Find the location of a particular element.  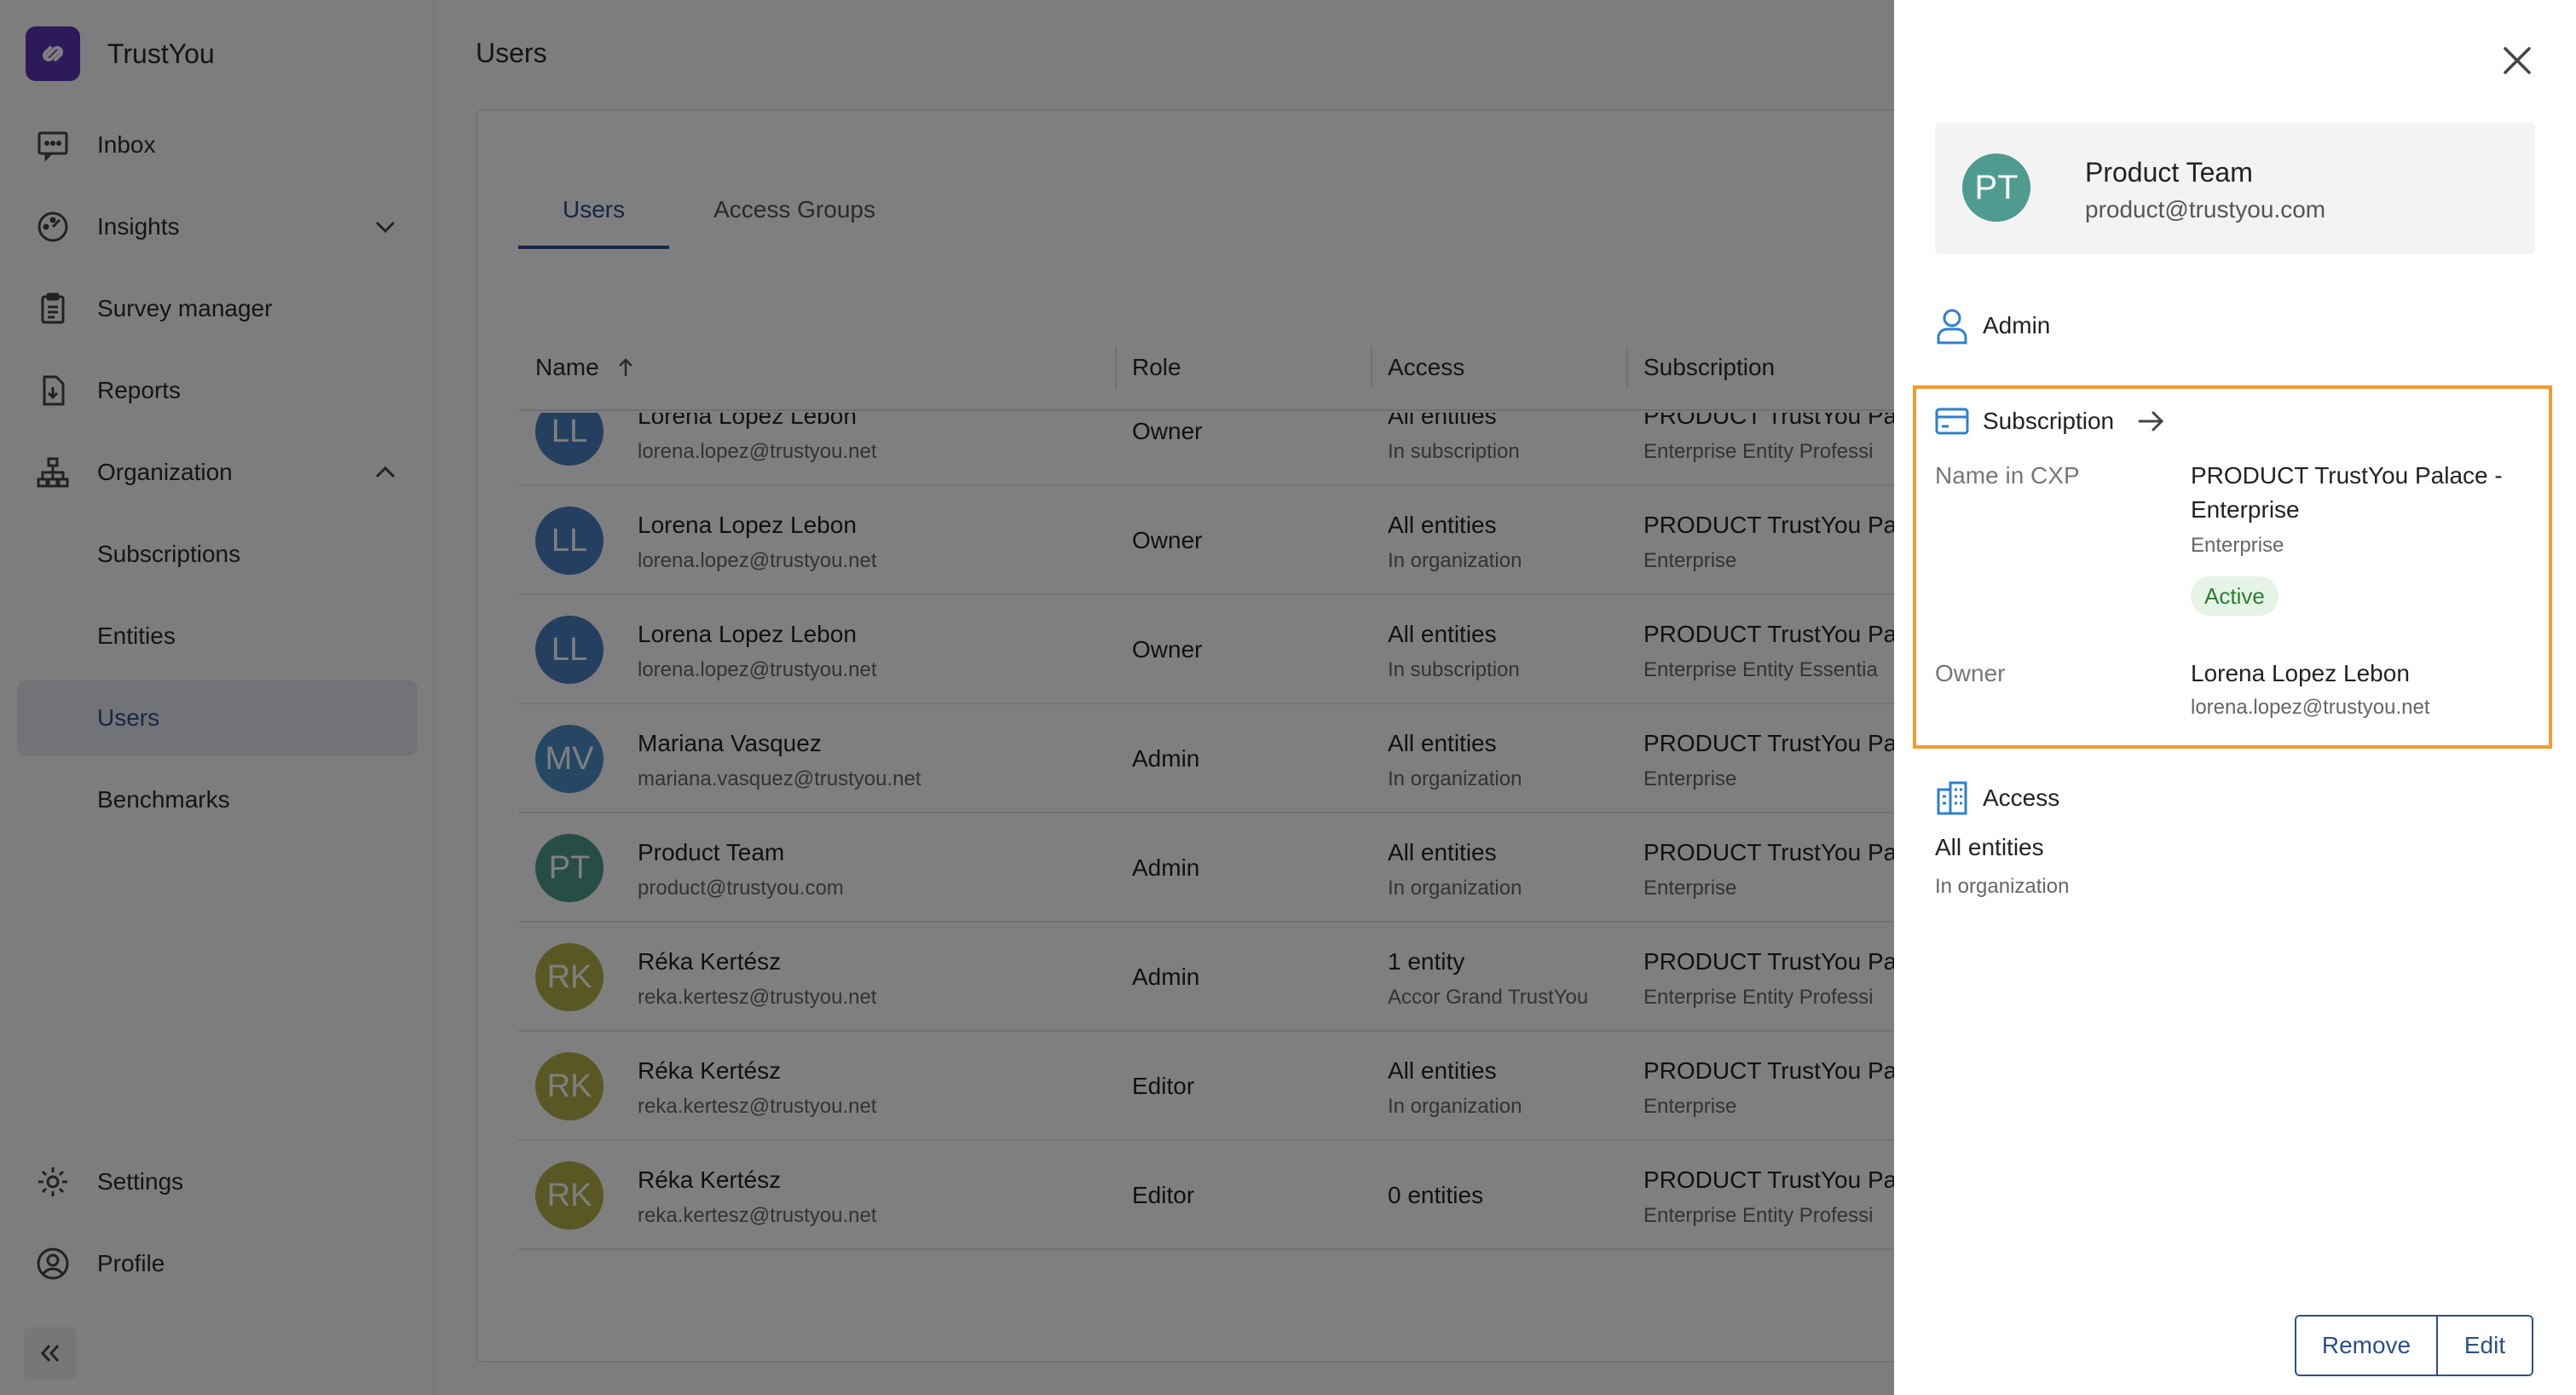

remove-button: Remove is located at coordinates (2367, 1346).